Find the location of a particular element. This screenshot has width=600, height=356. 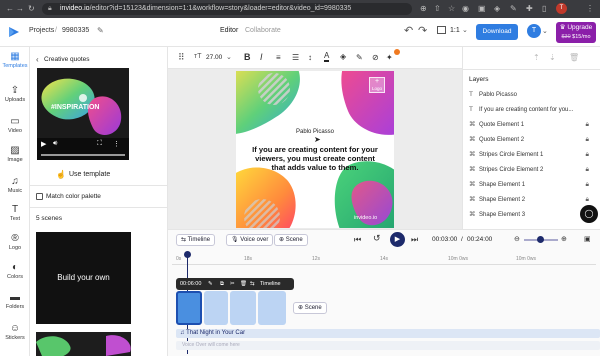

voice-over-button: 🎙︎ Voice over is located at coordinates (250, 240).